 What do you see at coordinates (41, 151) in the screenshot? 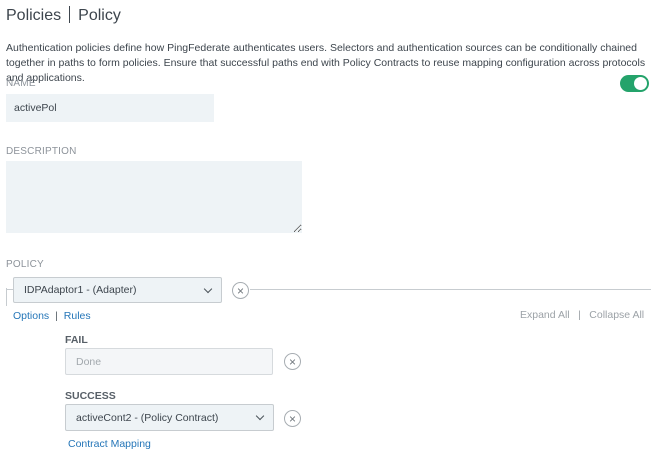
I see `description-label: DESCRIPTION` at bounding box center [41, 151].